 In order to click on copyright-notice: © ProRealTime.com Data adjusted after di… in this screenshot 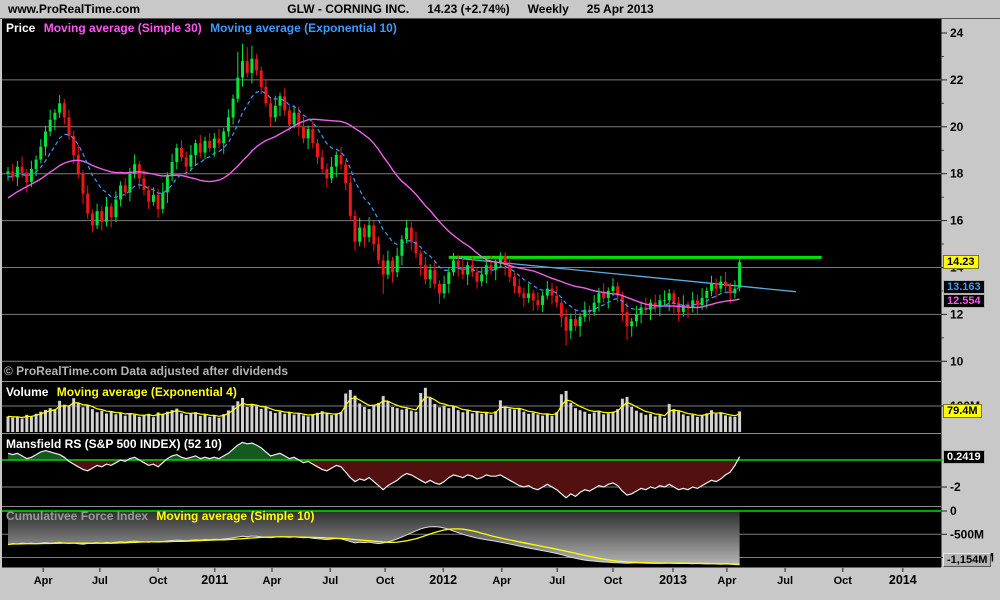, I will do `click(146, 371)`.